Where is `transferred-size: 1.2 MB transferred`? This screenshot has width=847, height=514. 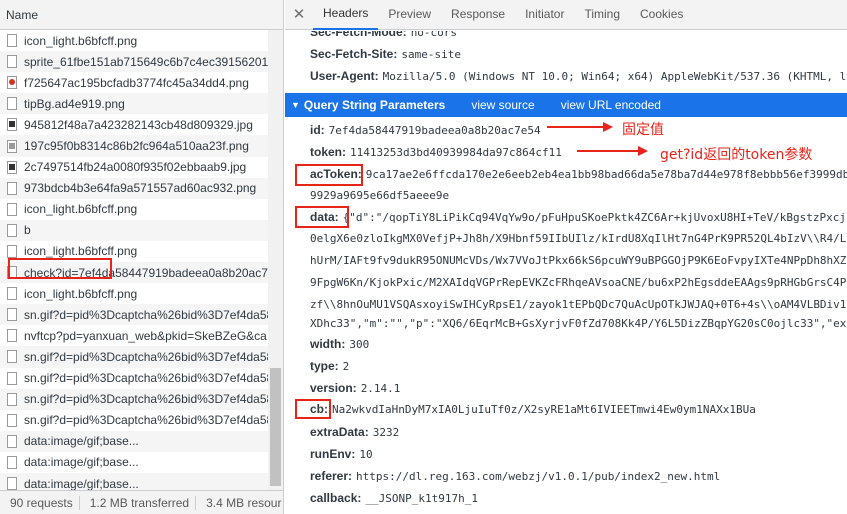
transferred-size: 1.2 MB transferred is located at coordinates (138, 502).